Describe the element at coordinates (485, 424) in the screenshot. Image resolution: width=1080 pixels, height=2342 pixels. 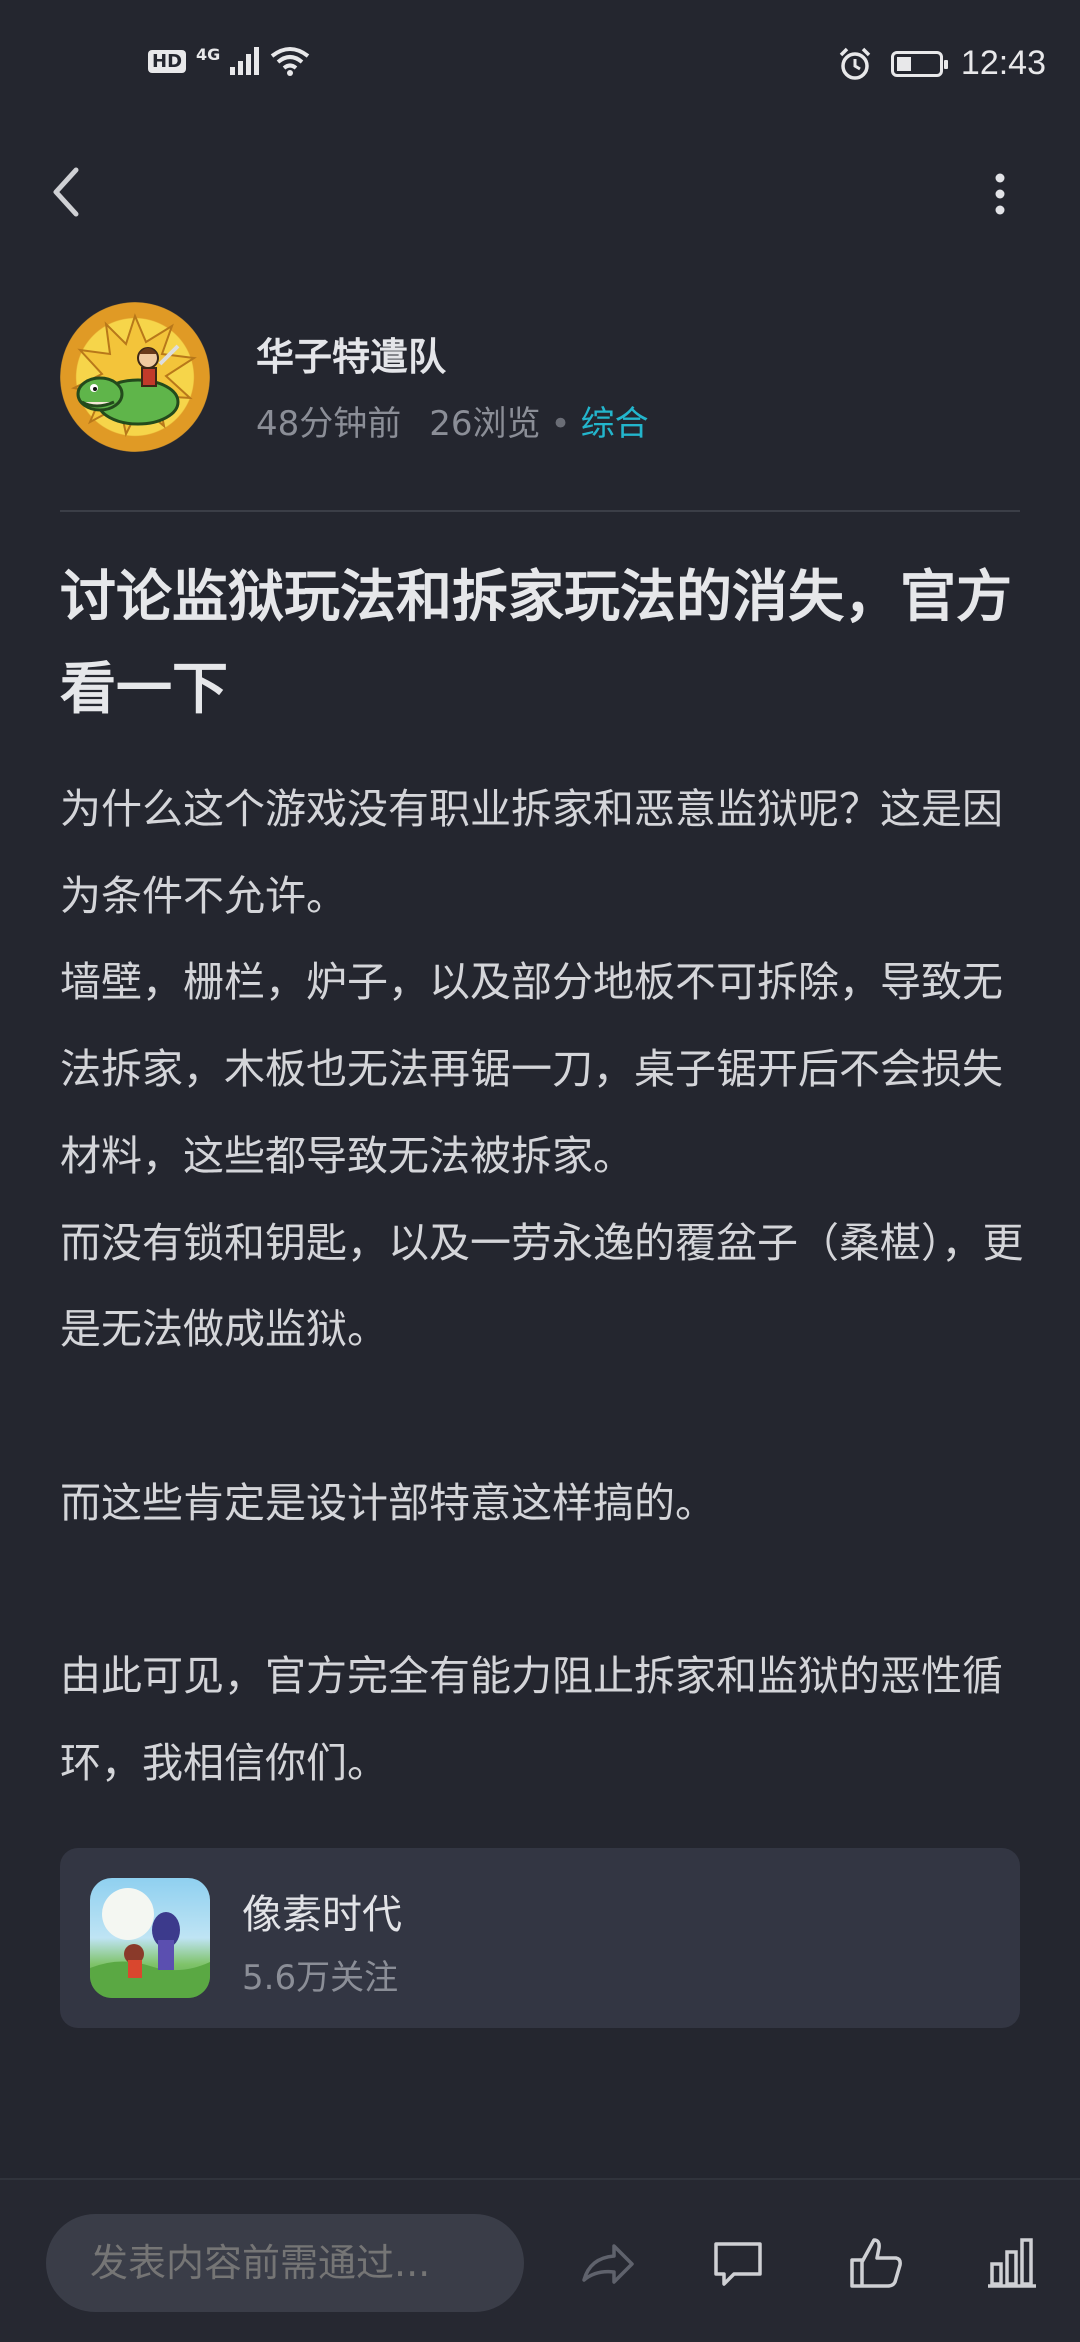
I see `view-count: 26浏览` at that location.